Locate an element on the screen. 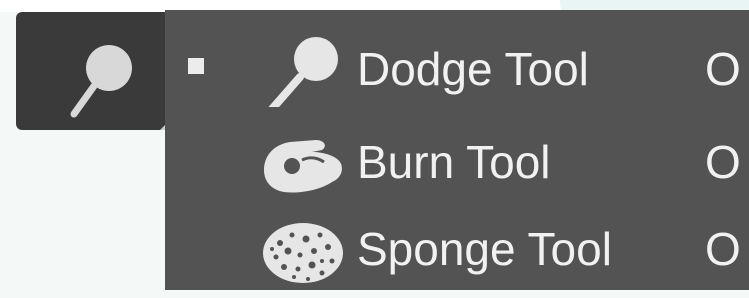  menu-item-label: Burn Tool is located at coordinates (454, 162).